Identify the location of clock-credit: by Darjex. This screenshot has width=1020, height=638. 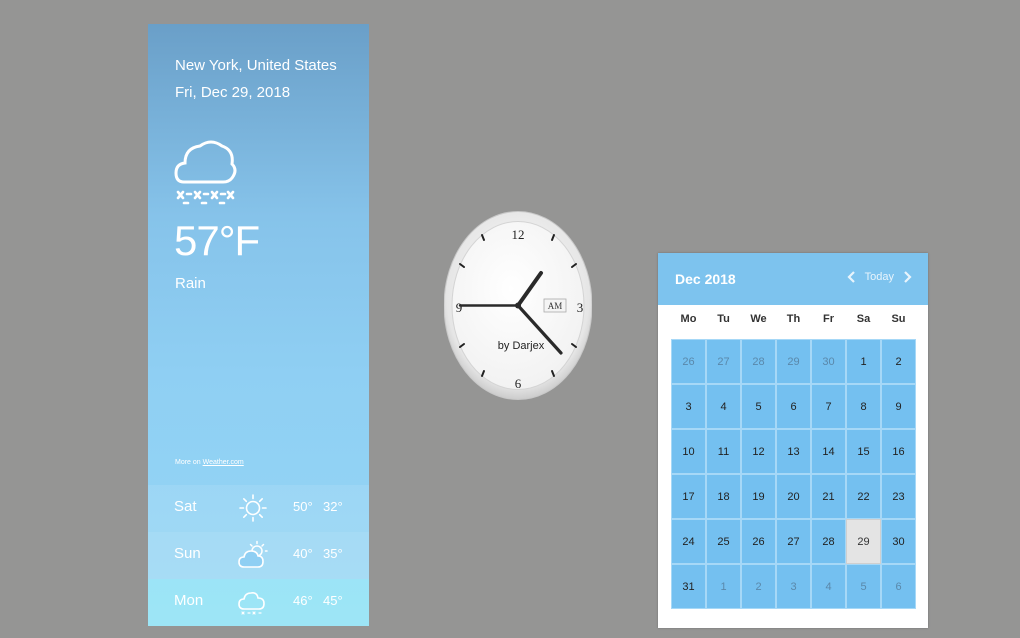
(521, 346).